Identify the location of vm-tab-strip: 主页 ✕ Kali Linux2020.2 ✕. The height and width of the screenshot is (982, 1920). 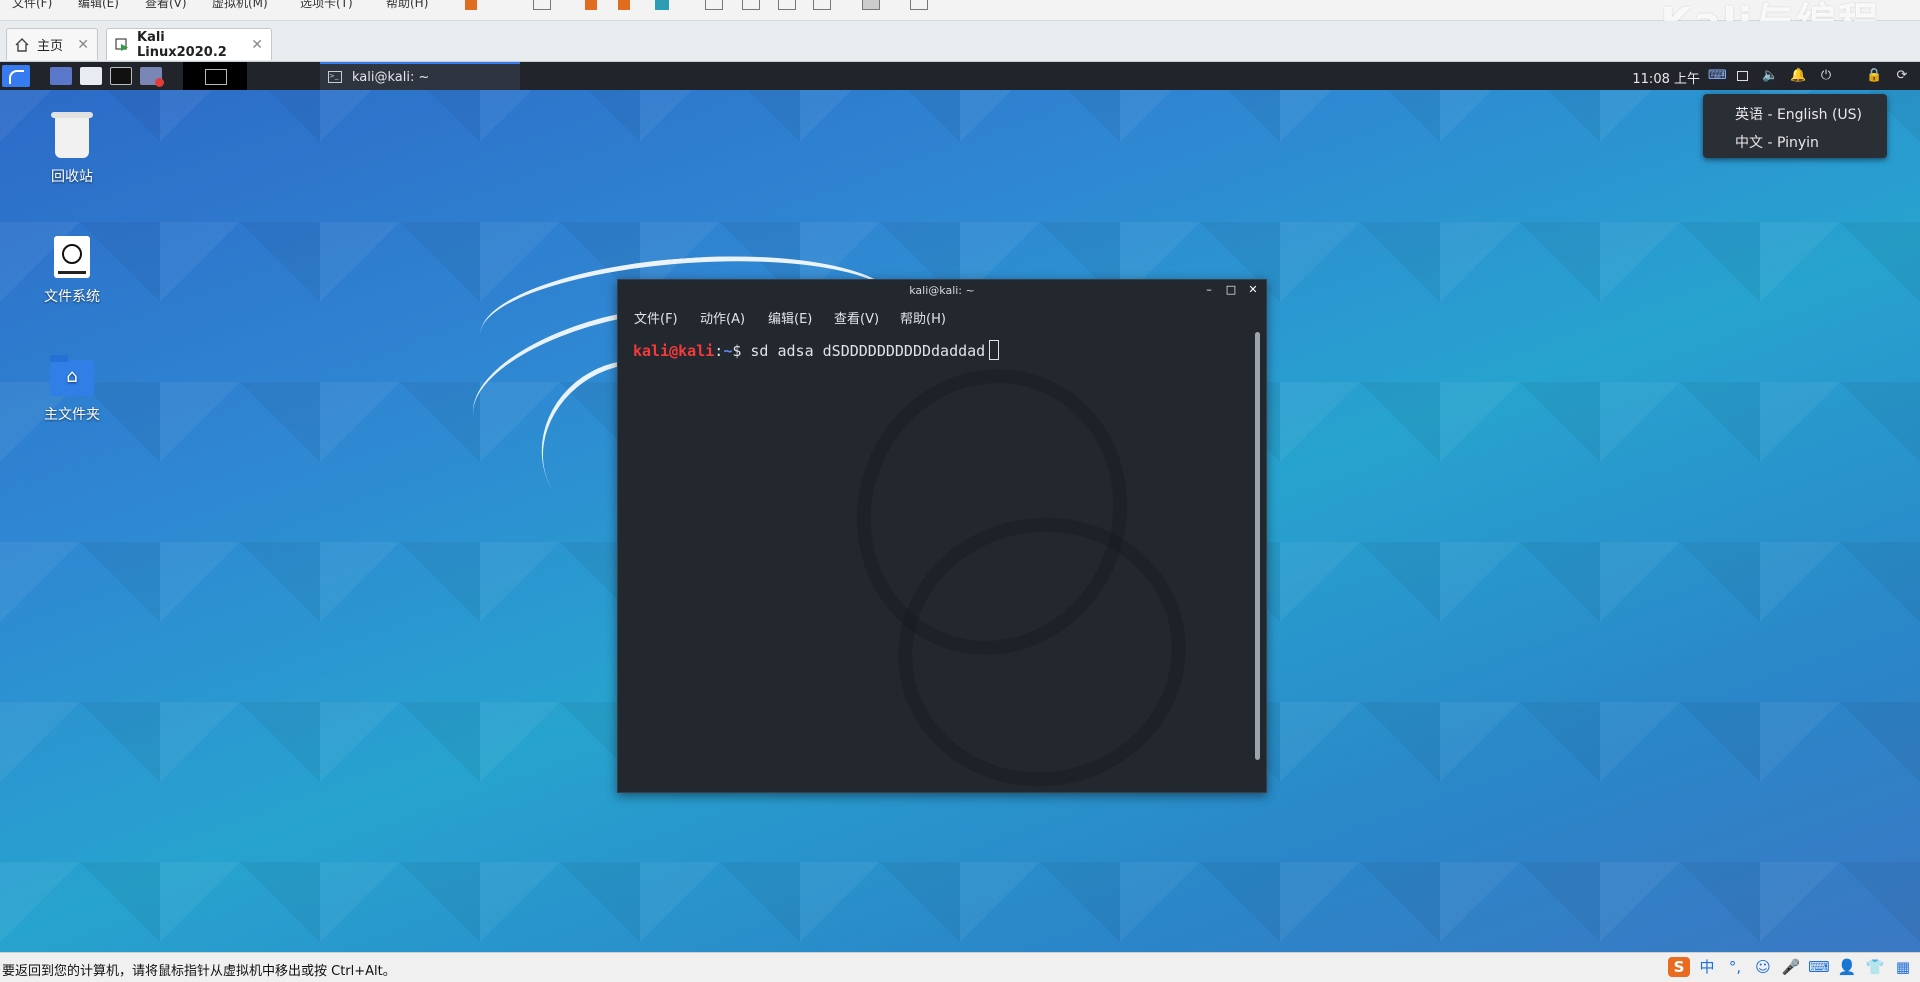
(960, 41).